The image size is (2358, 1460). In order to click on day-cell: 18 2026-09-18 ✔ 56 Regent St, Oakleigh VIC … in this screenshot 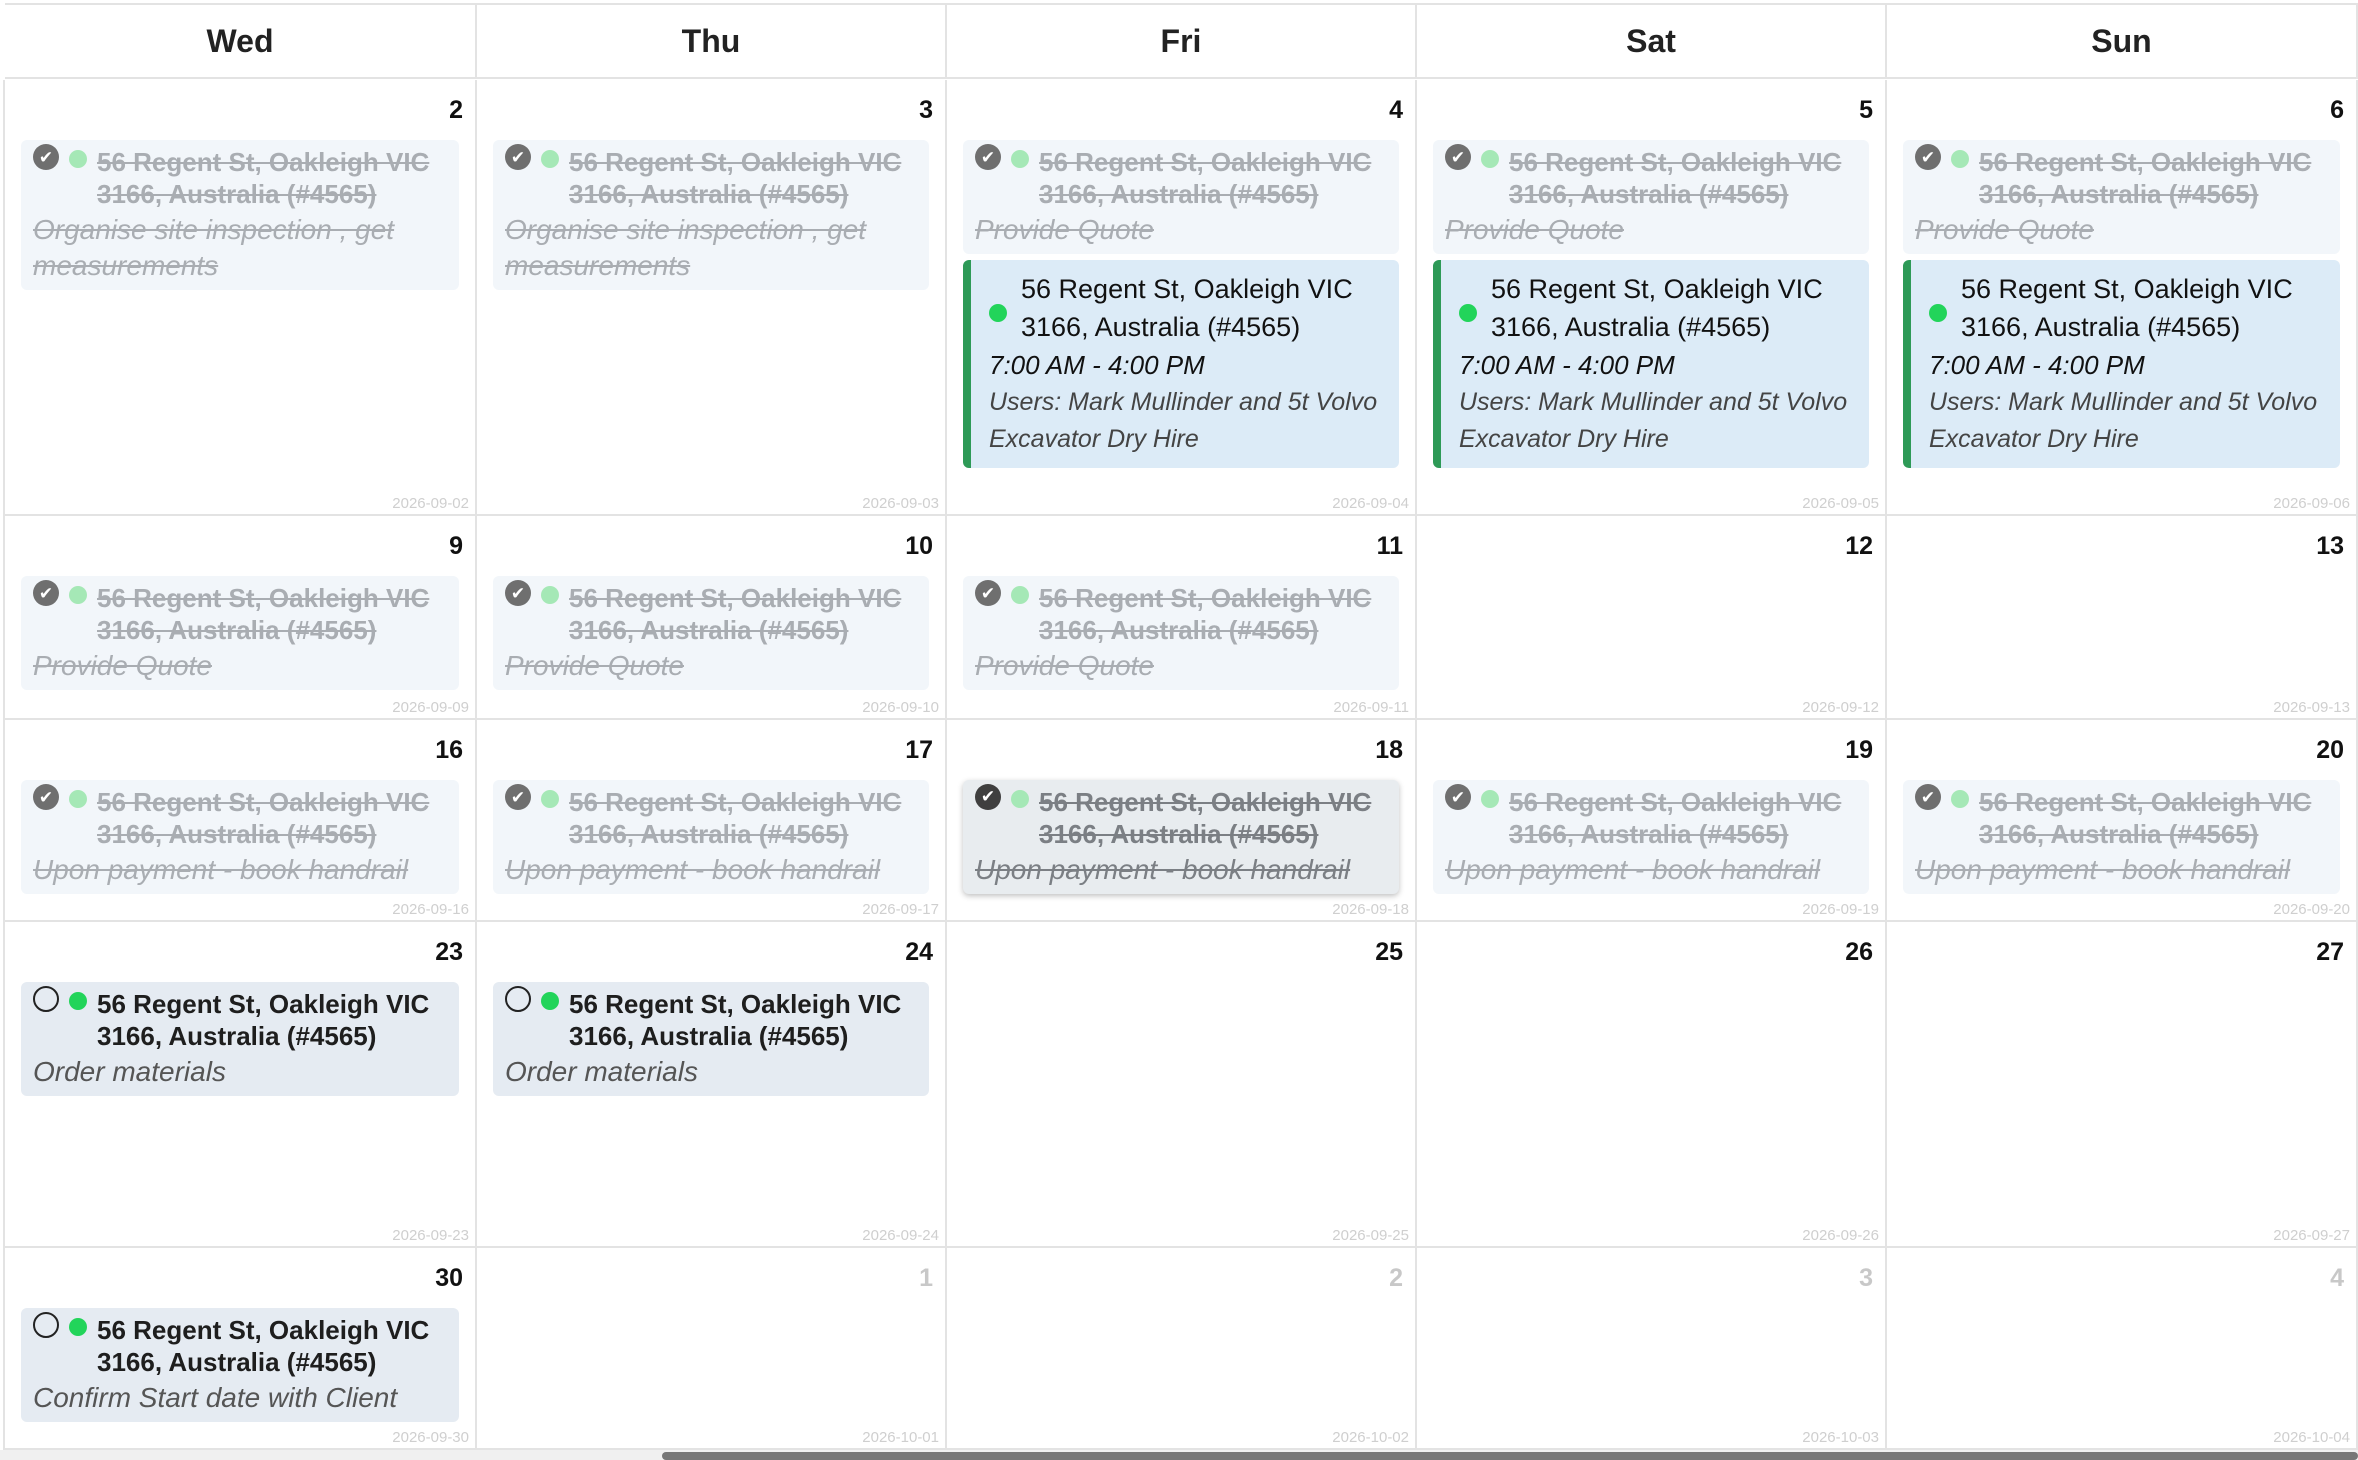, I will do `click(1182, 821)`.